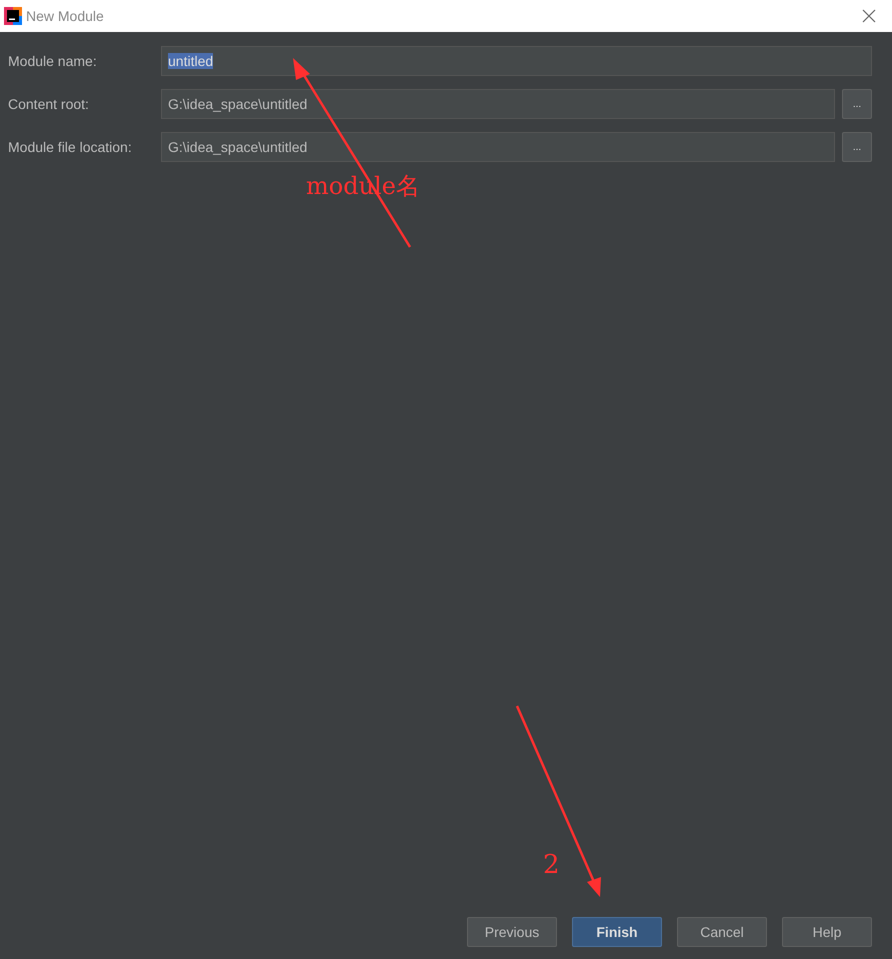 This screenshot has height=959, width=892. Describe the element at coordinates (827, 932) in the screenshot. I see `dialog-button: Help` at that location.